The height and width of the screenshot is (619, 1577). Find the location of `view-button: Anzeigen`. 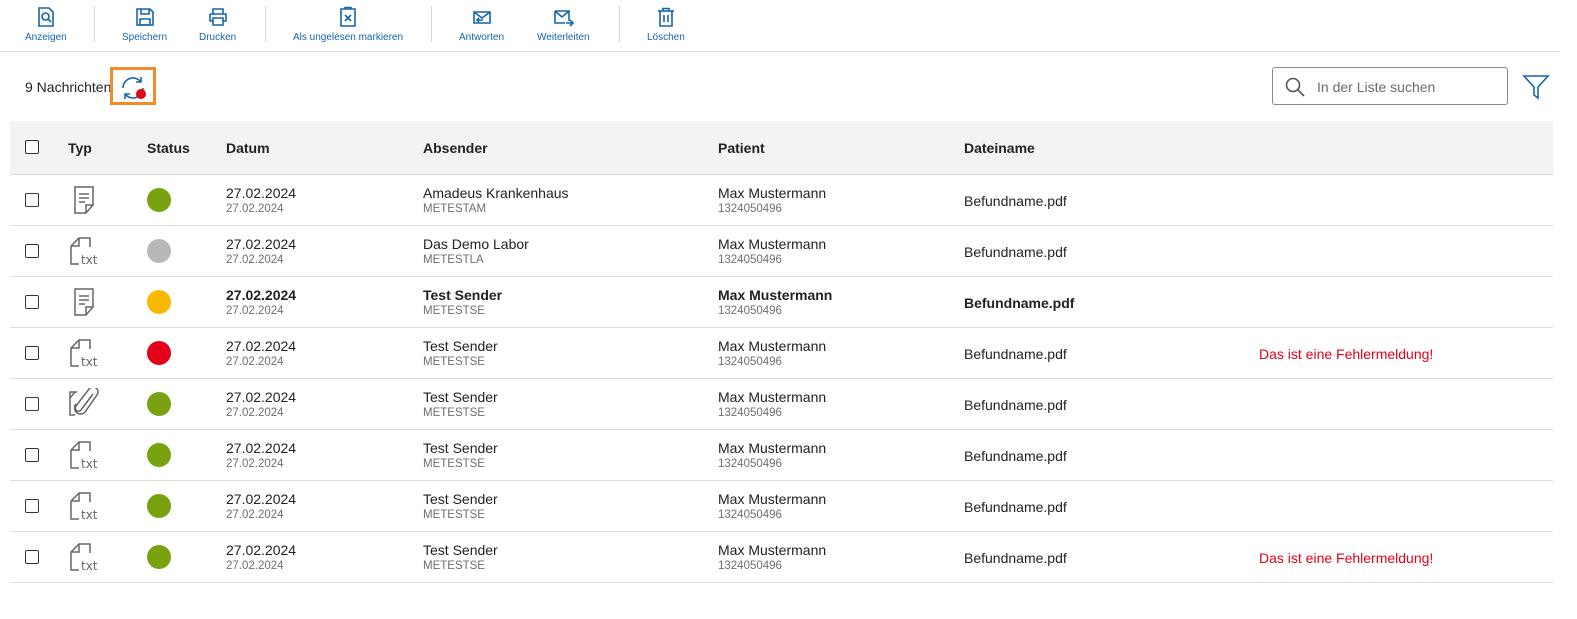

view-button: Anzeigen is located at coordinates (46, 24).